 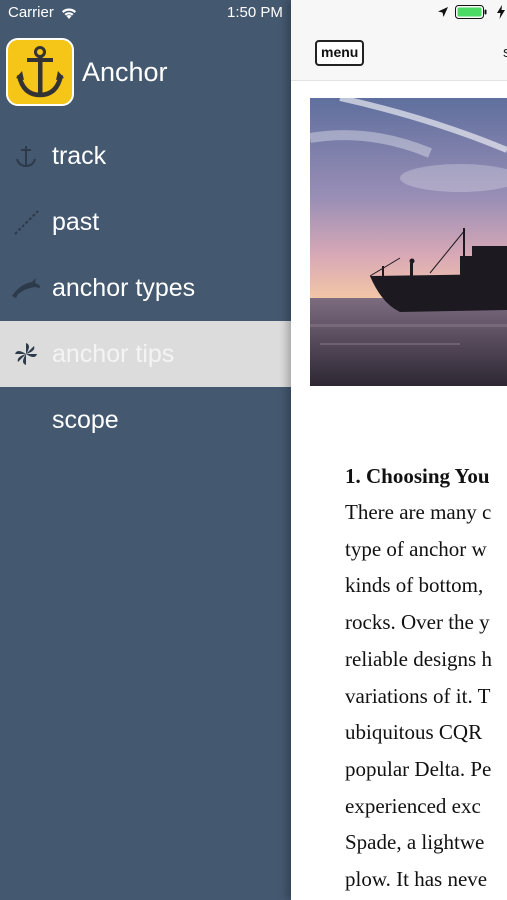 I want to click on article-line: reliable designs h, so click(x=418, y=658).